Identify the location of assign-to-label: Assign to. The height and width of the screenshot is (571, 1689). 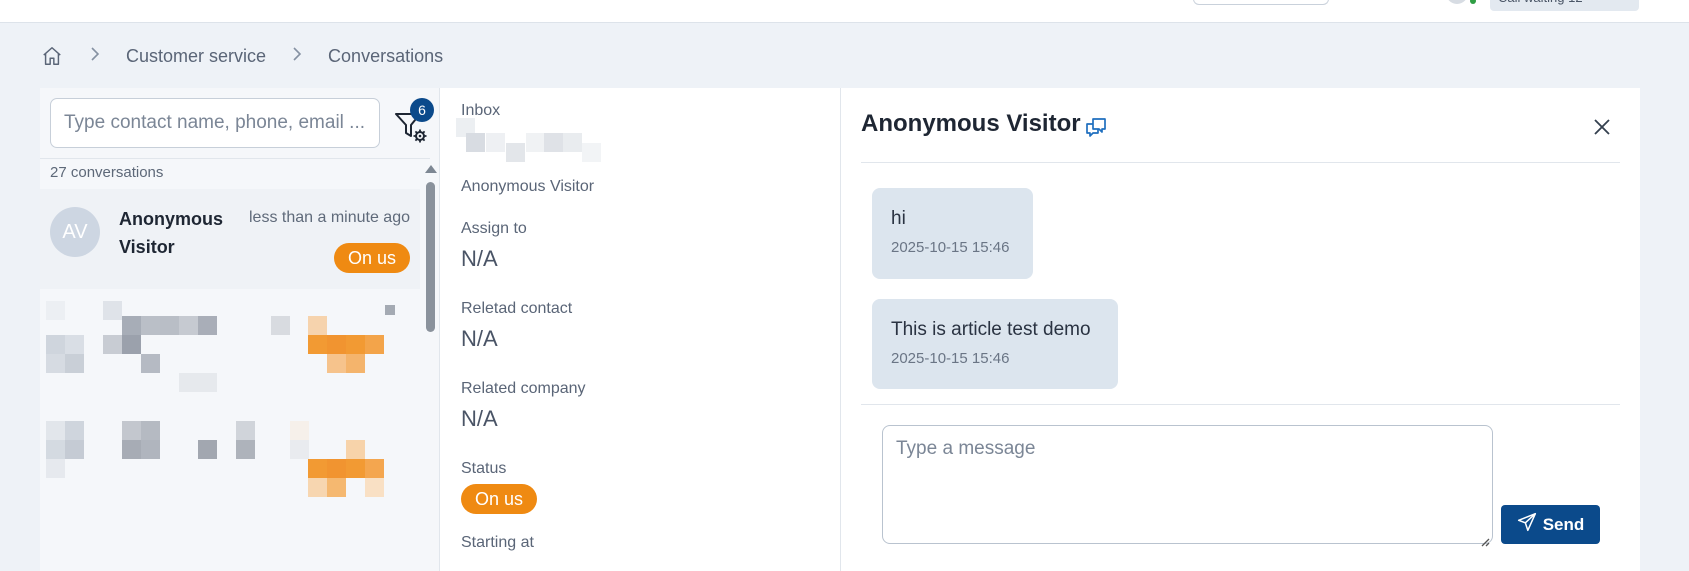
(494, 228).